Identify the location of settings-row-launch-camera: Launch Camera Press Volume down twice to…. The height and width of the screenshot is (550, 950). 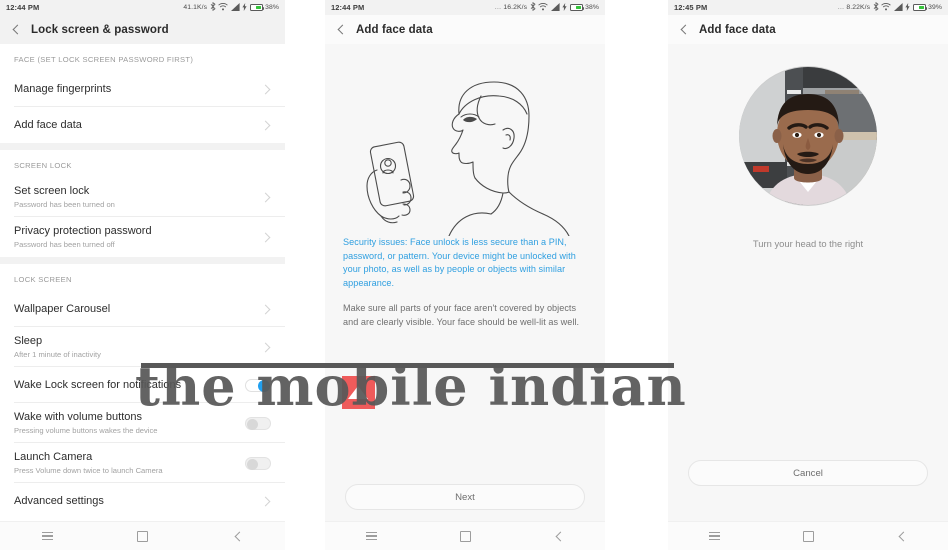
(142, 463).